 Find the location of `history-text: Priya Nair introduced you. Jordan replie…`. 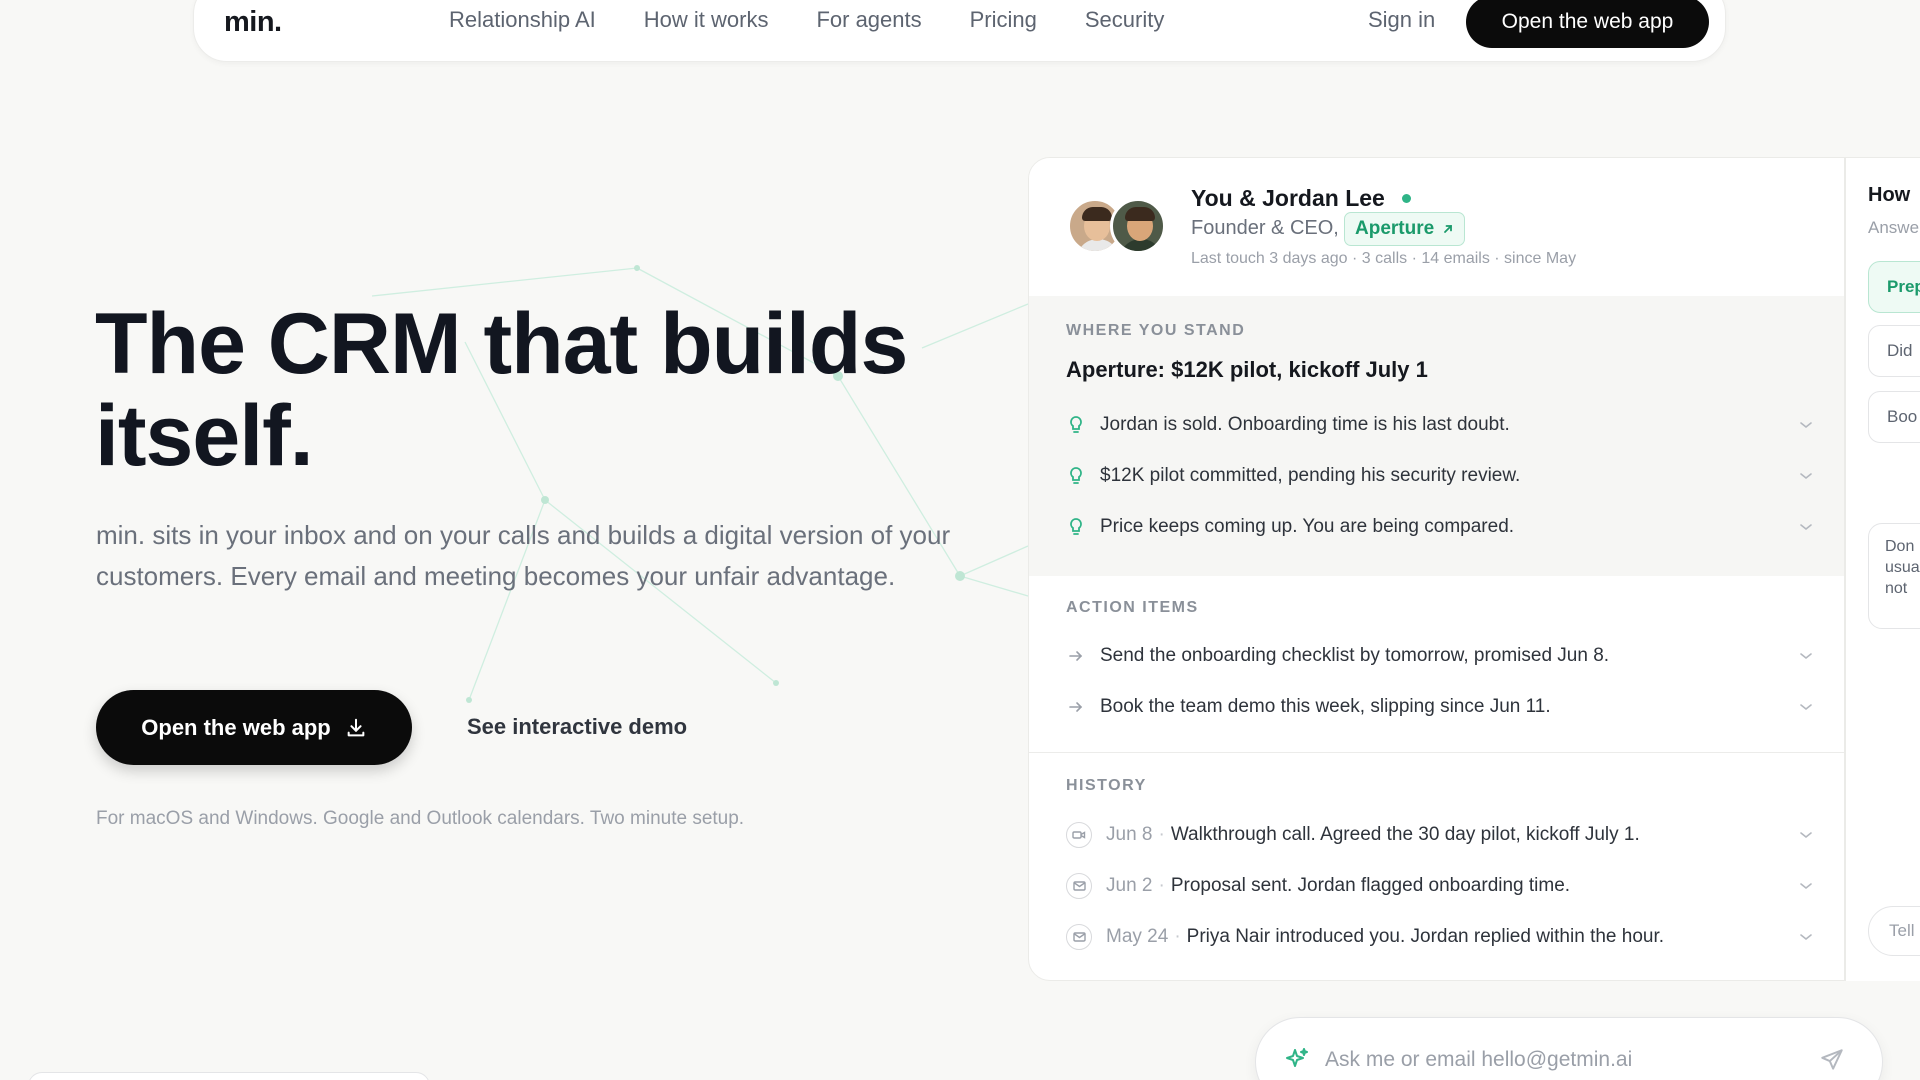

history-text: Priya Nair introduced you. Jordan replie… is located at coordinates (1425, 936).